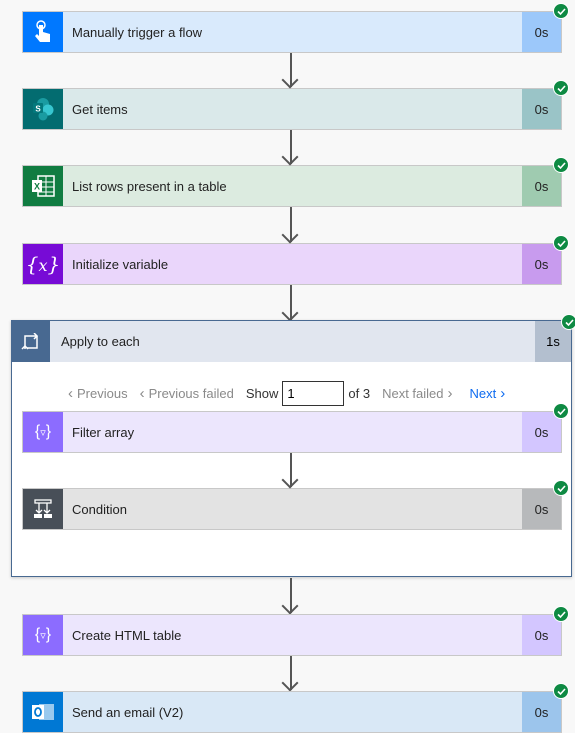 This screenshot has height=733, width=575. What do you see at coordinates (43, 264) in the screenshot?
I see `variable-icon: {x}` at bounding box center [43, 264].